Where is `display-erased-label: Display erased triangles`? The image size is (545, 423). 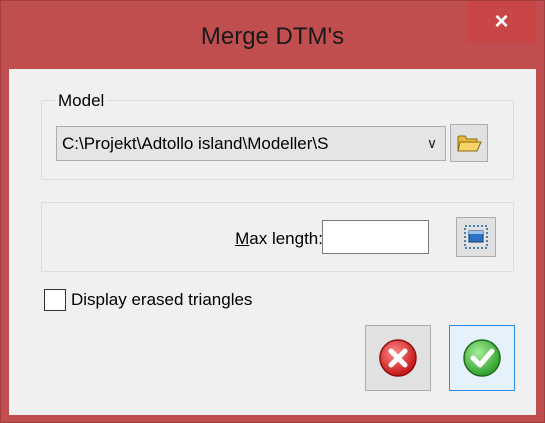
display-erased-label: Display erased triangles is located at coordinates (161, 300).